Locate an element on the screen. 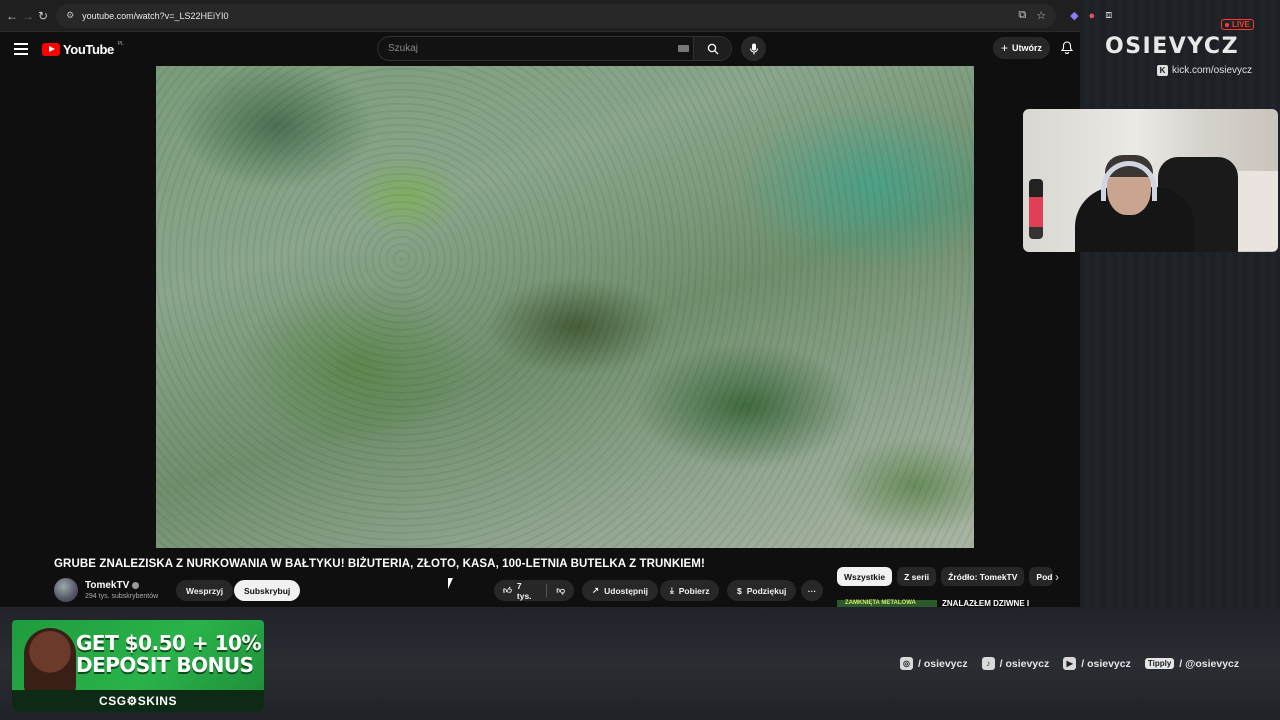 The image size is (1280, 720). install-icon: ⧉ is located at coordinates (1022, 15).